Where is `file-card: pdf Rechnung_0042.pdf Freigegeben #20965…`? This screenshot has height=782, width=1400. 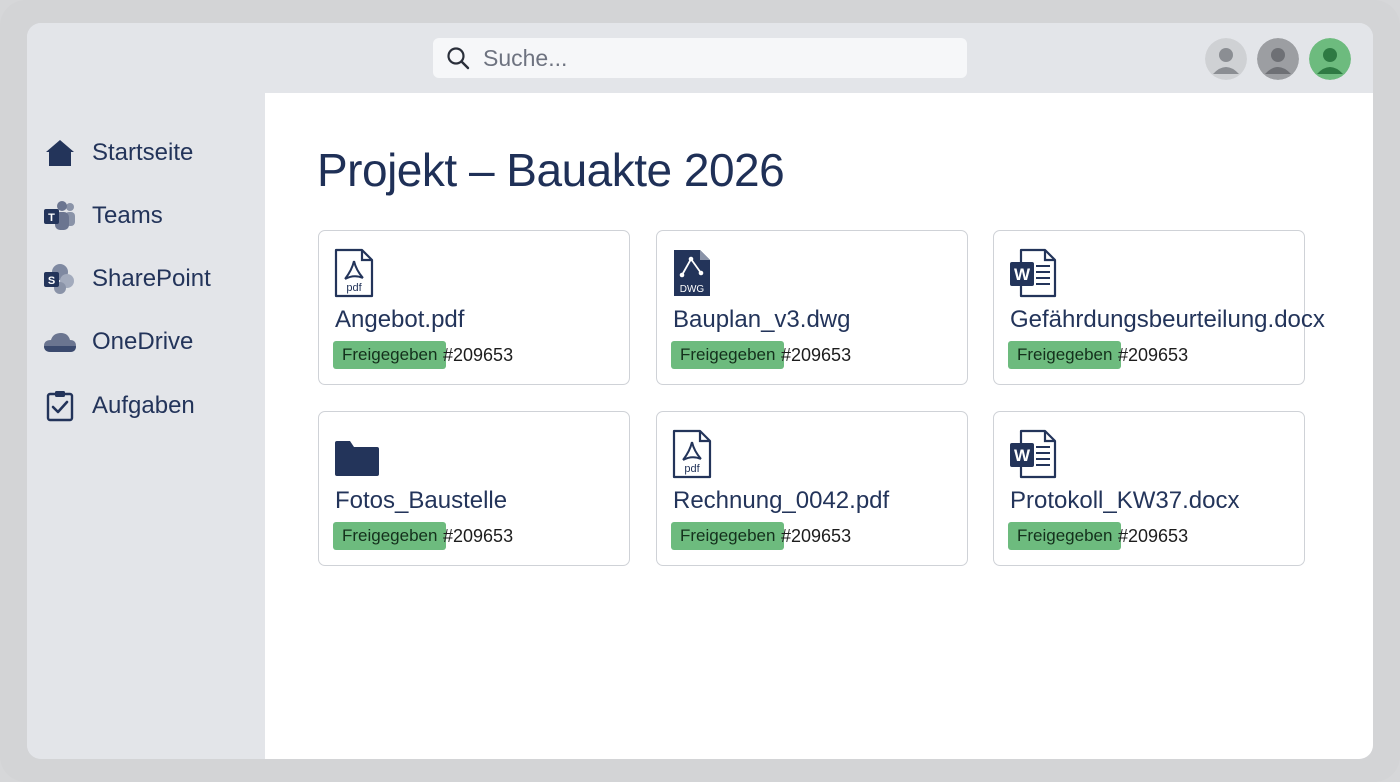 file-card: pdf Rechnung_0042.pdf Freigegeben #20965… is located at coordinates (812, 488).